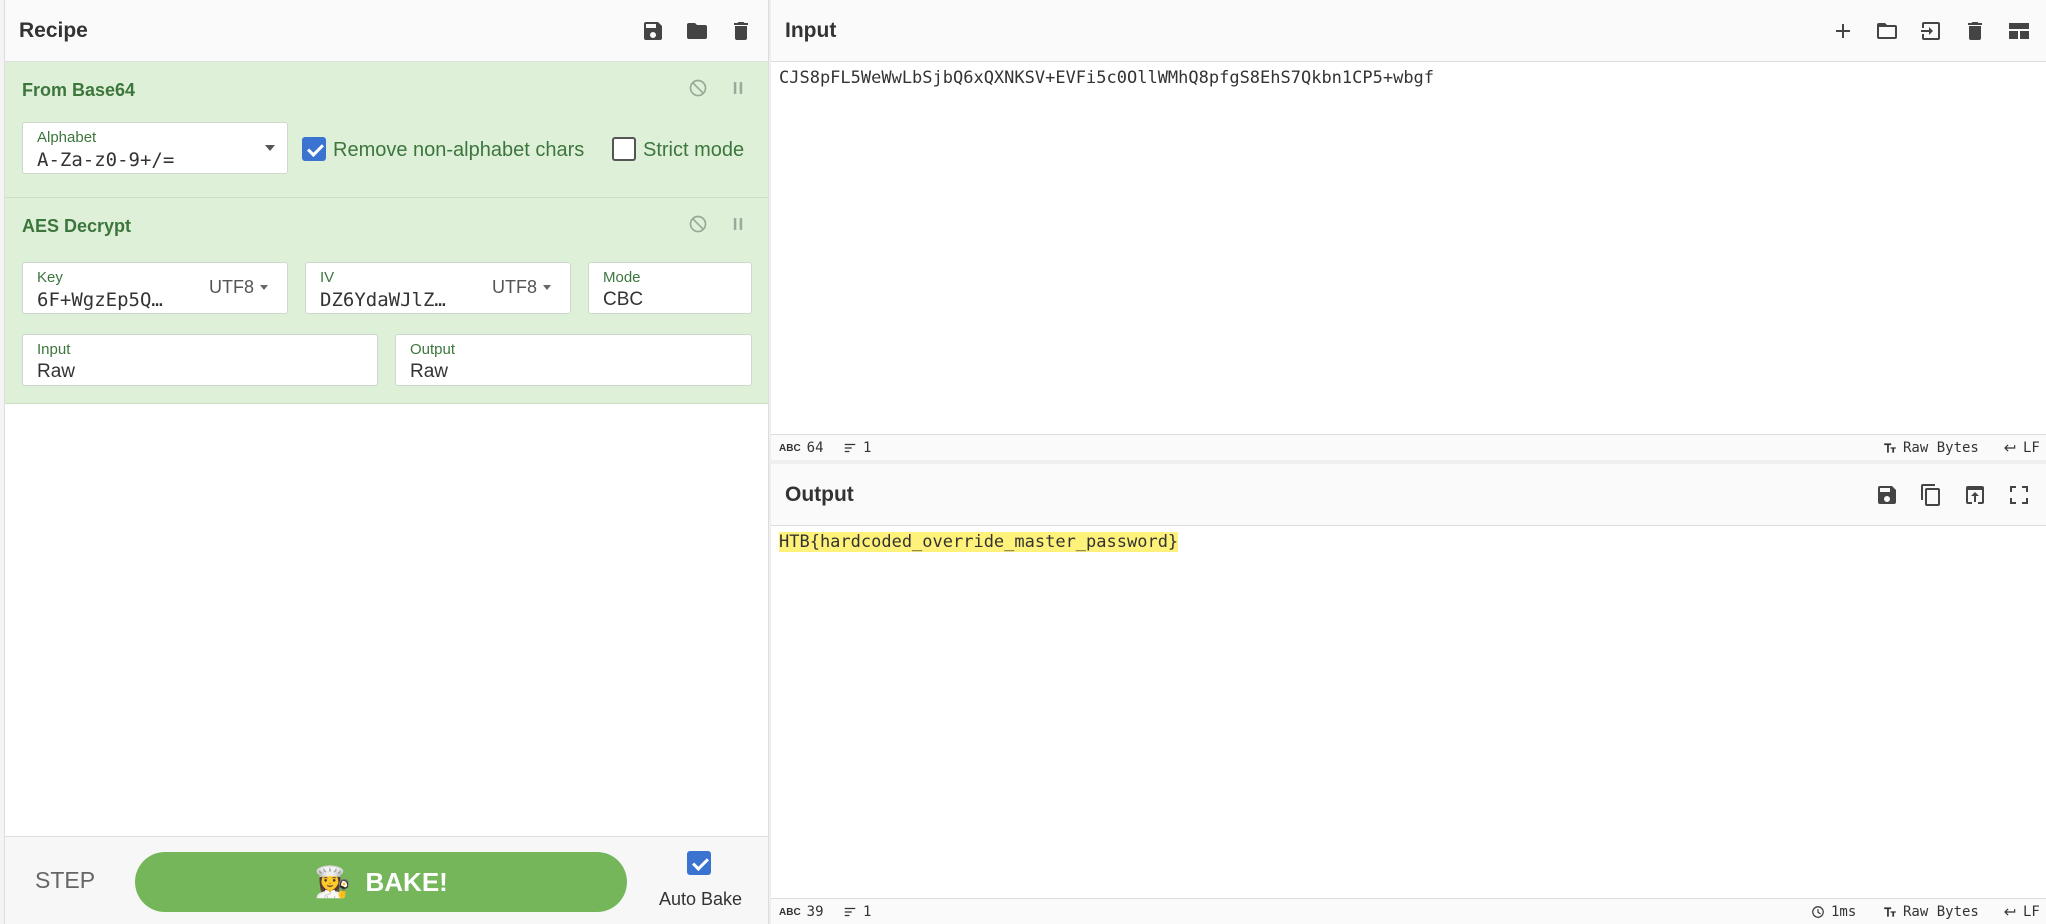  I want to click on bake-label: BAKE!, so click(406, 881).